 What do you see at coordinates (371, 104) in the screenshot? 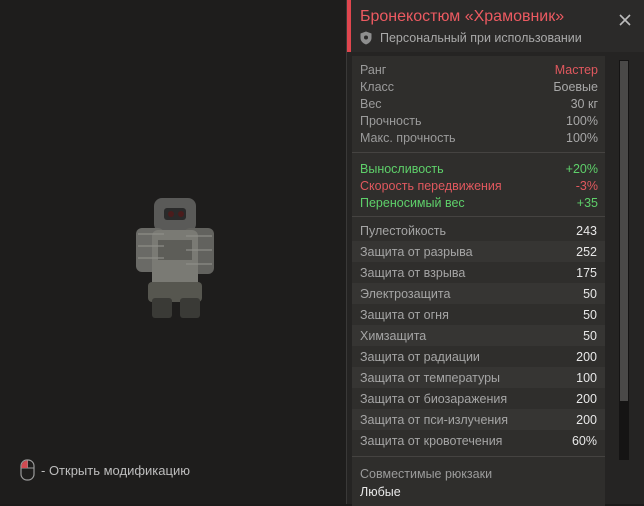
I see `stat-label: Вес` at bounding box center [371, 104].